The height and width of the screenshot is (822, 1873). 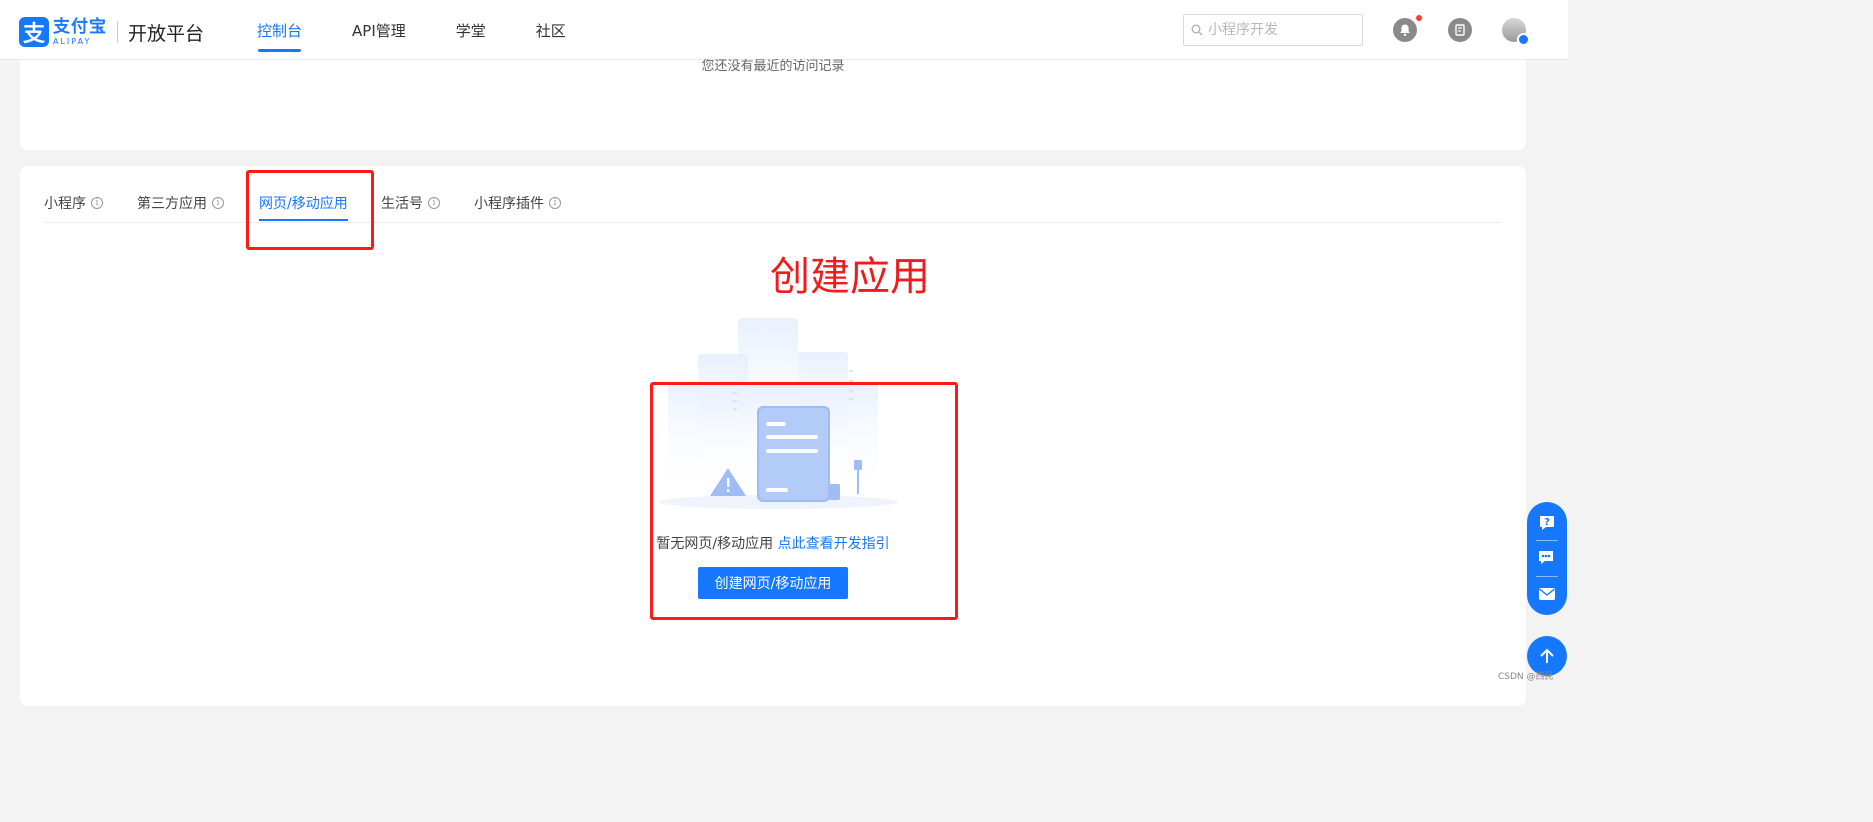 What do you see at coordinates (172, 204) in the screenshot?
I see `tab-label: 第三方应用` at bounding box center [172, 204].